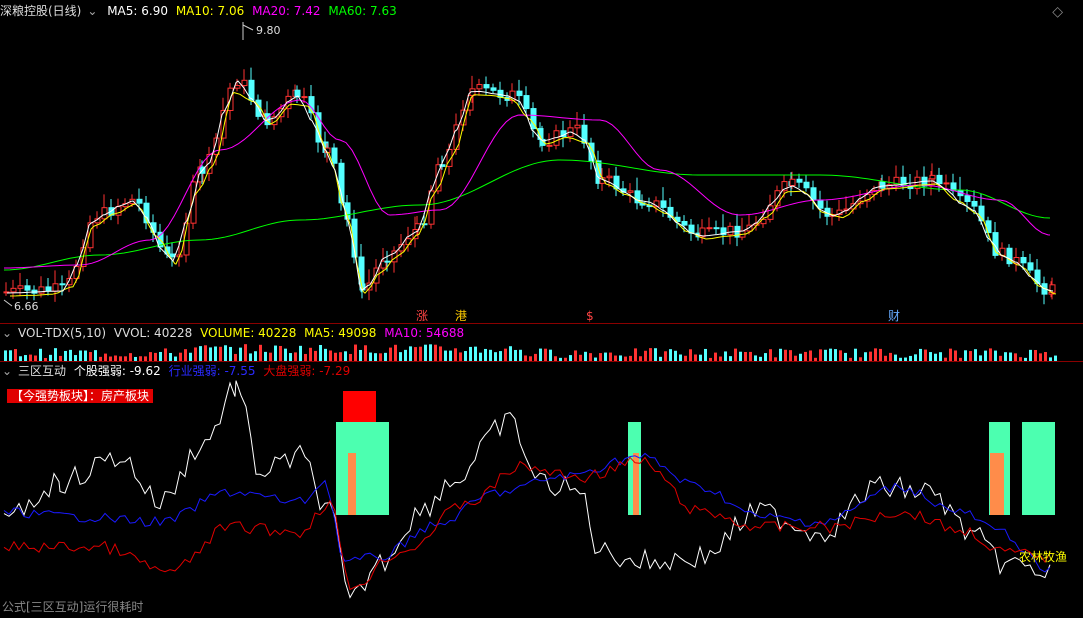  Describe the element at coordinates (26, 306) in the screenshot. I see `low-price-label: 6.66` at that location.